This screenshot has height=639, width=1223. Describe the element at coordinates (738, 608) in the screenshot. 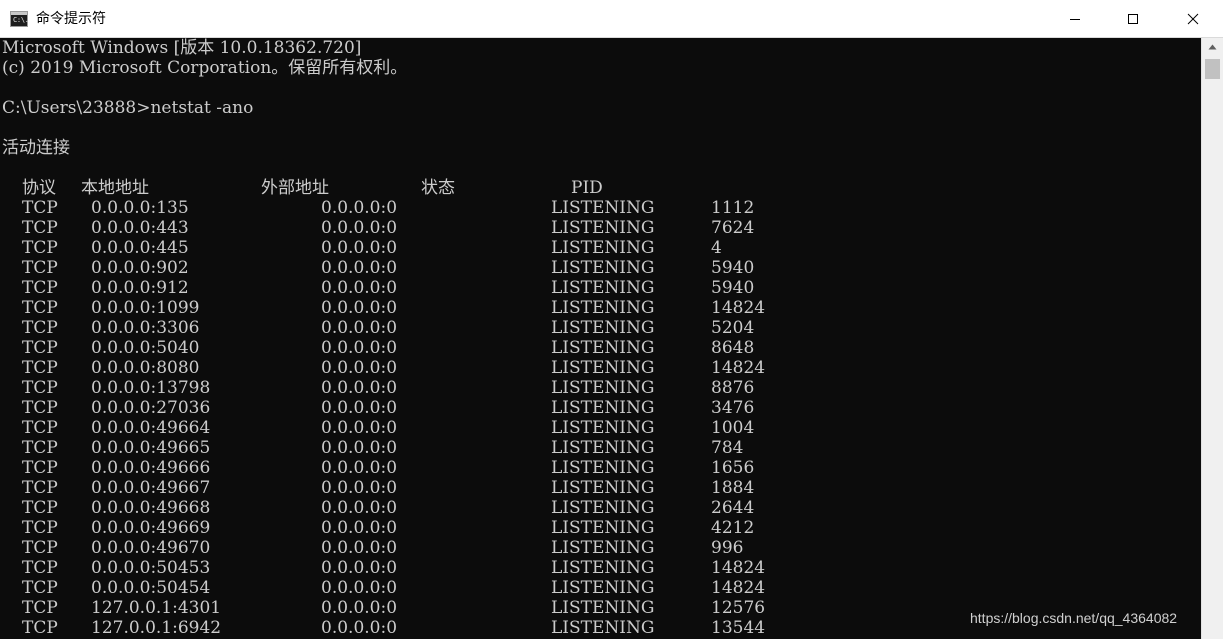

I see `cell-pid: 12576` at that location.